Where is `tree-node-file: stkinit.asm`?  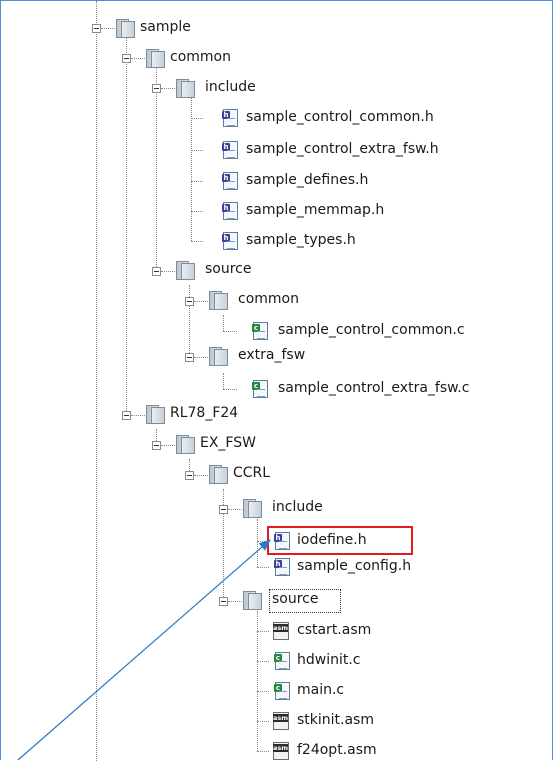
tree-node-file: stkinit.asm is located at coordinates (335, 720).